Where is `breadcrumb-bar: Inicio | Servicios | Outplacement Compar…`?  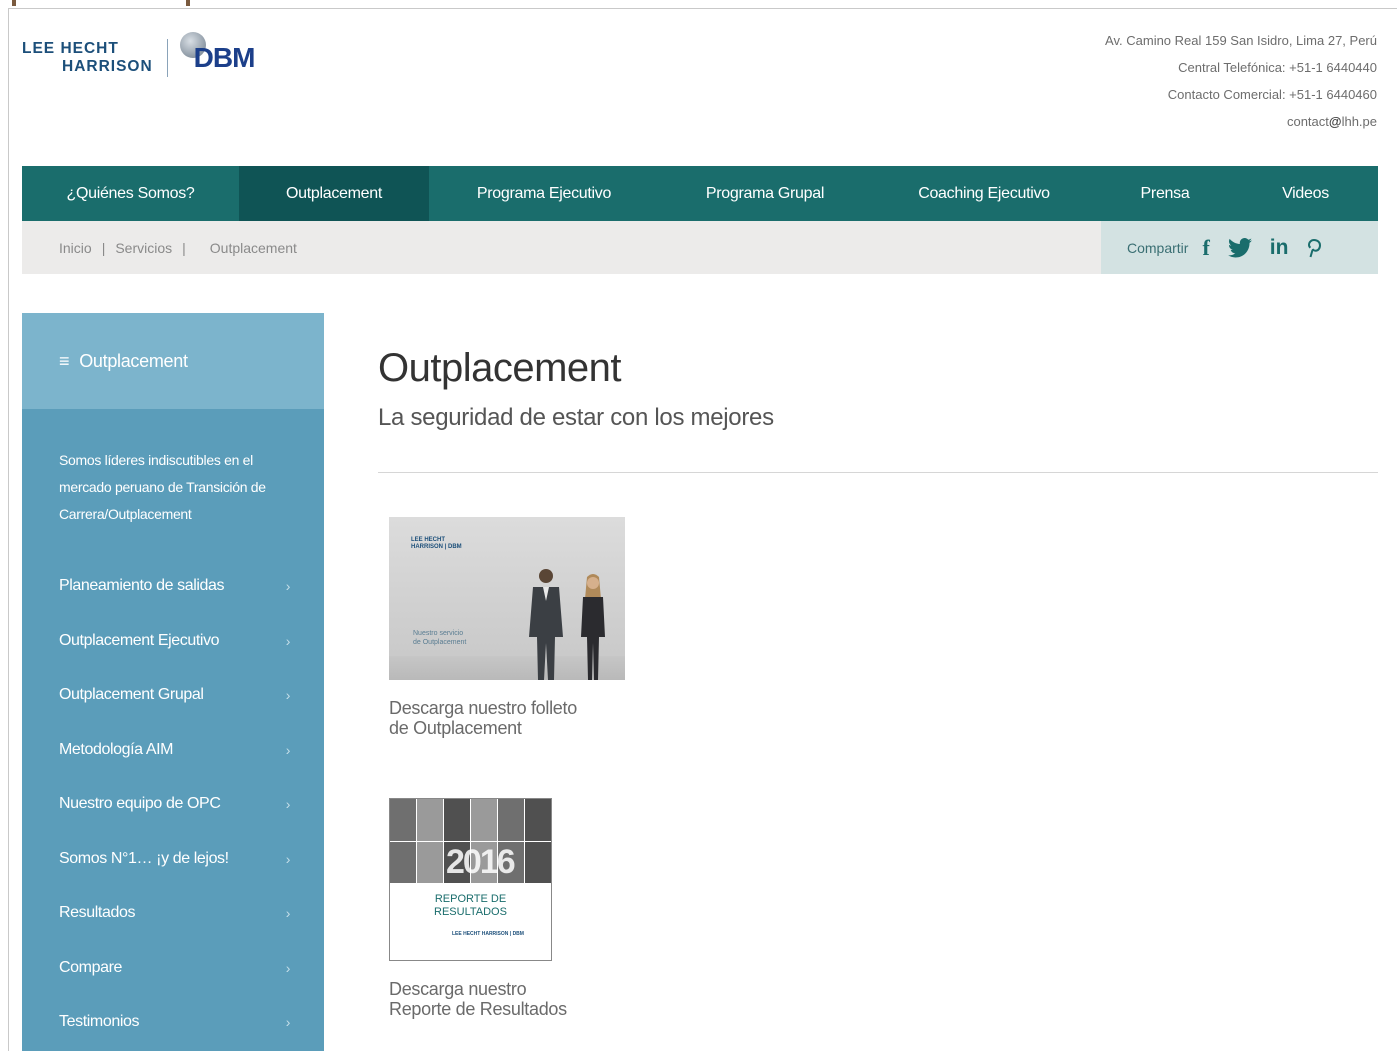
breadcrumb-bar: Inicio | Servicios | Outplacement Compar… is located at coordinates (700, 247).